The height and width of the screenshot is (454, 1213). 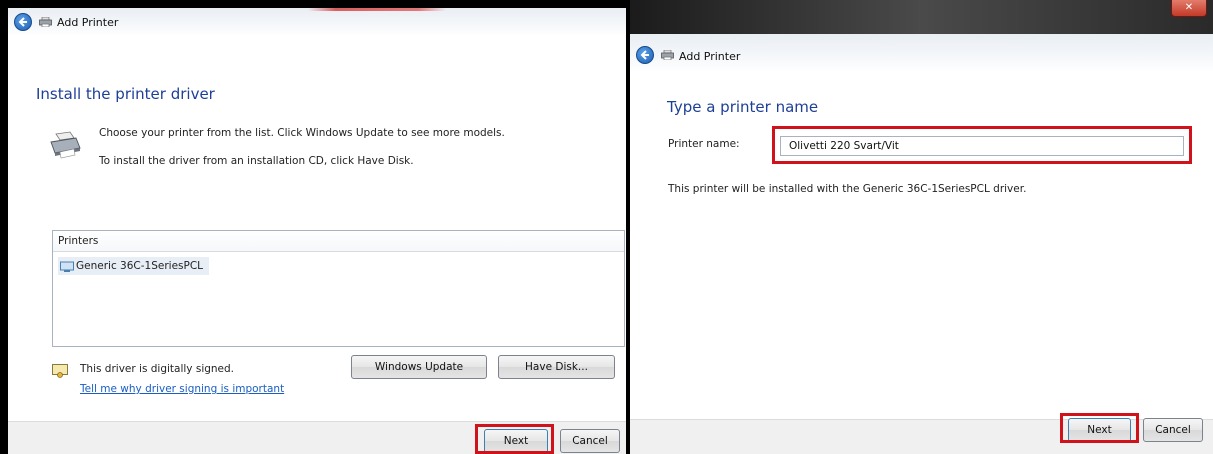 I want to click on window-frame: ✕, so click(x=921, y=17).